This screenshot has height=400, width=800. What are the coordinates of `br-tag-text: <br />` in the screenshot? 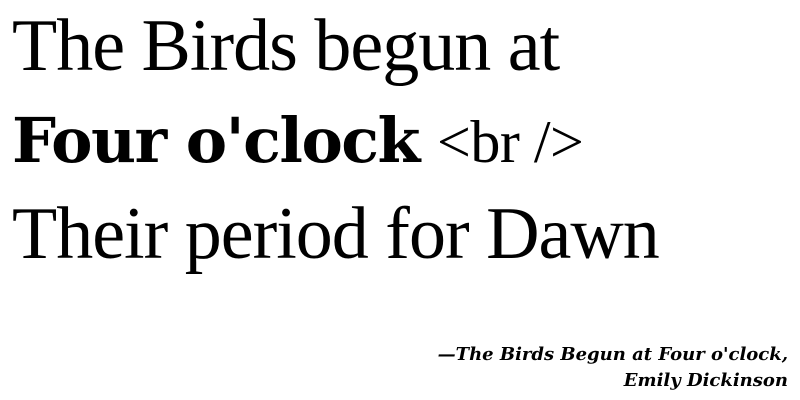 It's located at (510, 142).